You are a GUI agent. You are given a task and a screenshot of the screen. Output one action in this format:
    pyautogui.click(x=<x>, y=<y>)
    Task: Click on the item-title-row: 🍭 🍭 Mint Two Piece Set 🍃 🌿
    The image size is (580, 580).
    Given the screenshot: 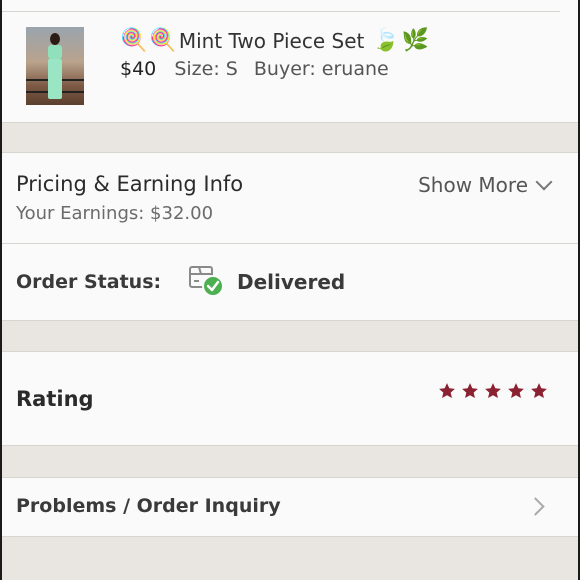 What is the action you would take?
    pyautogui.click(x=274, y=41)
    